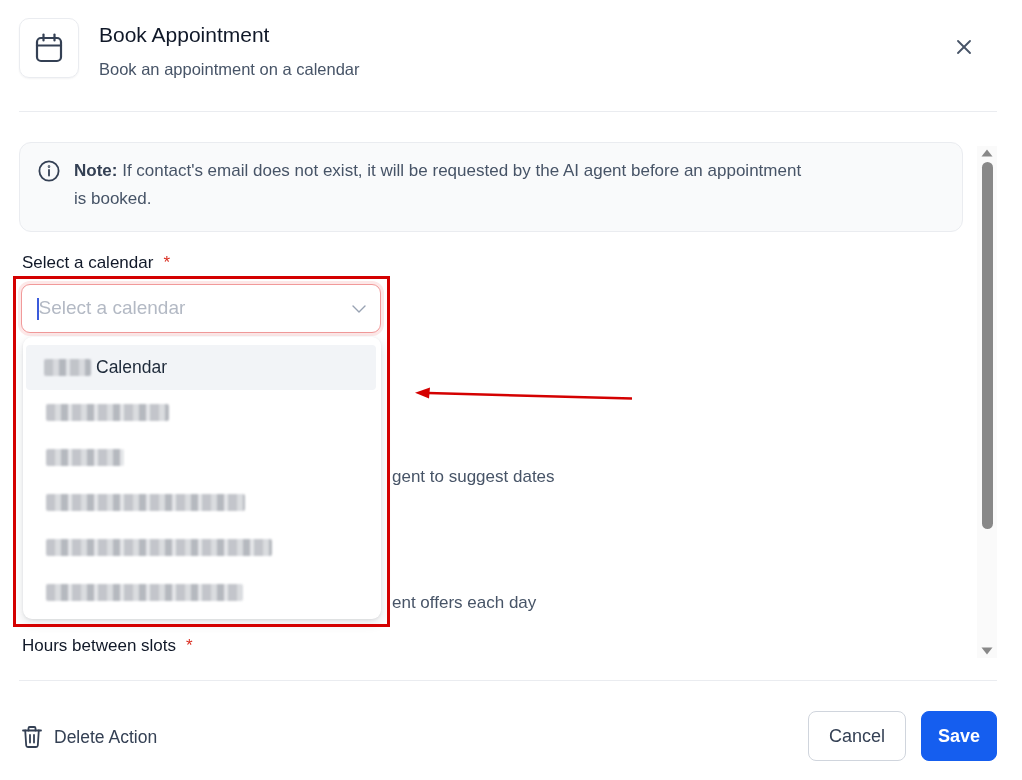 This screenshot has width=1022, height=780. I want to click on info-icon, so click(49, 171).